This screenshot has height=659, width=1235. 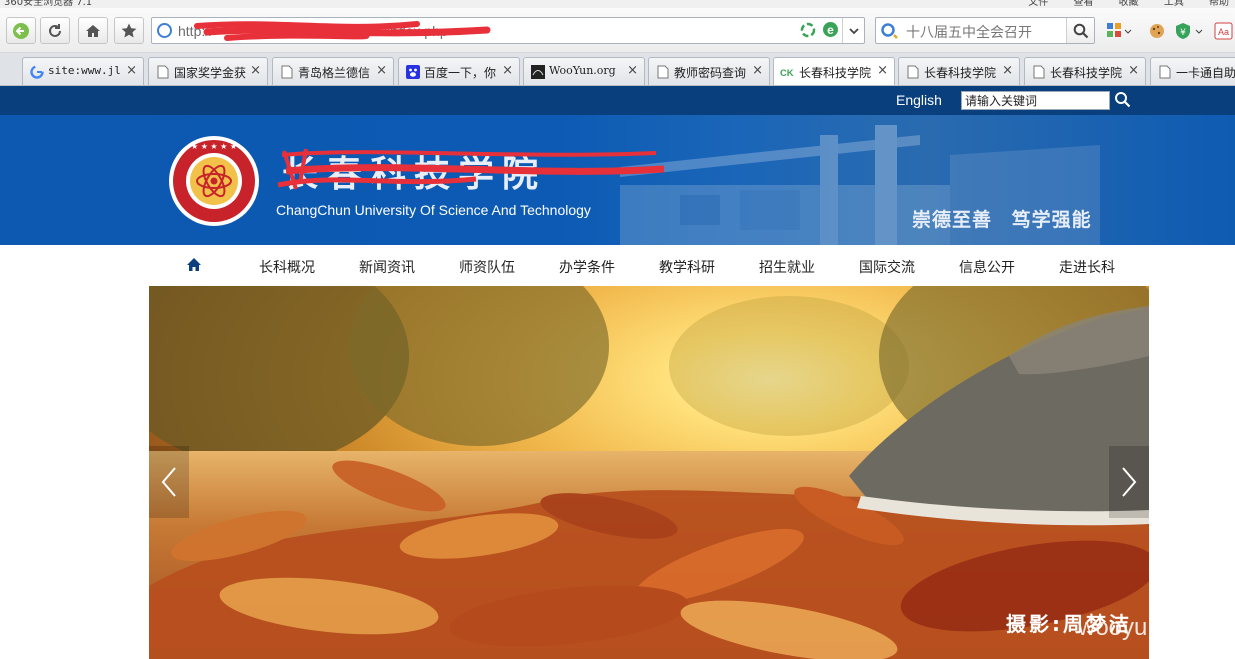 I want to click on tab-0: site:www.jl ×, so click(x=83, y=71).